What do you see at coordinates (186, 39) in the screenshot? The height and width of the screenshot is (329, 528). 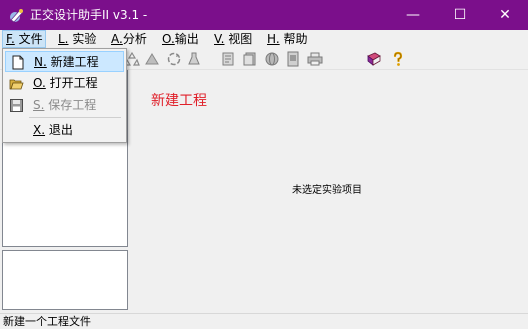 I see `menu-output-label: 输出` at bounding box center [186, 39].